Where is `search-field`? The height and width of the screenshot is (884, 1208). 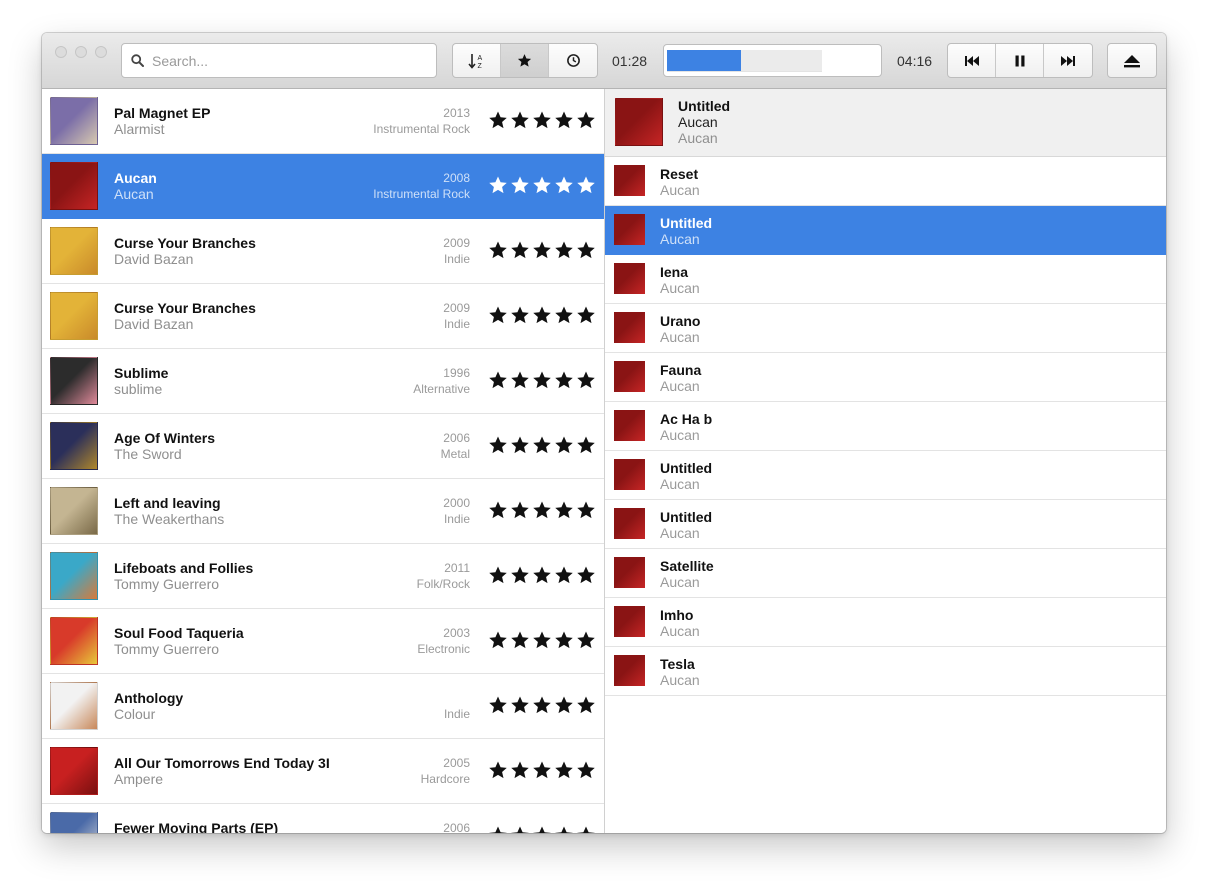
search-field is located at coordinates (279, 60).